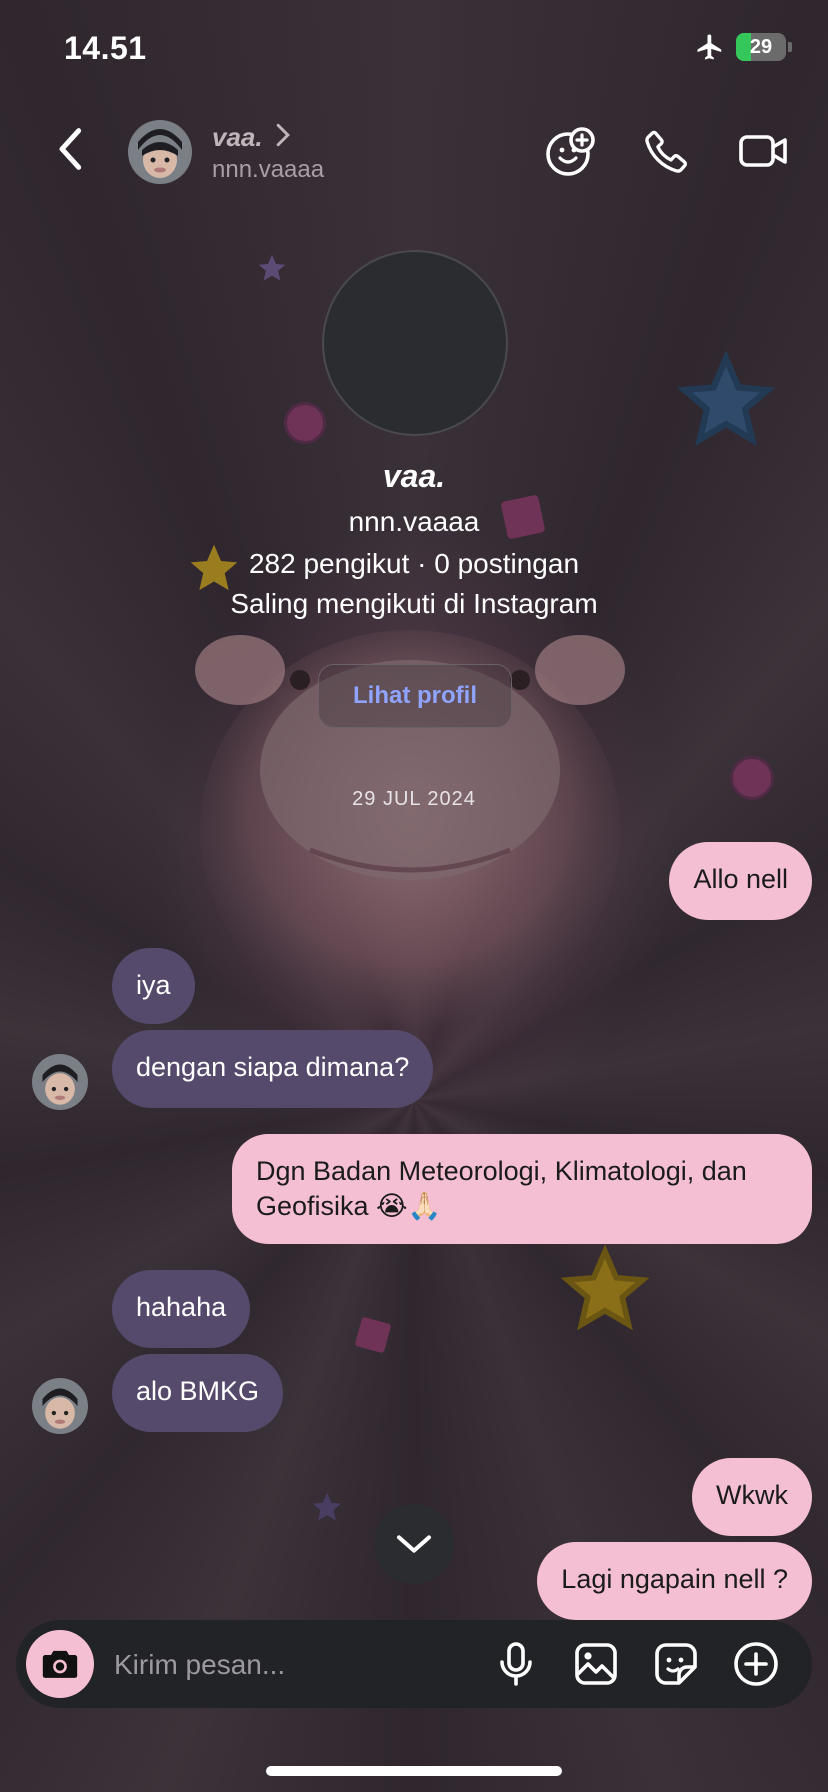  I want to click on message-line: Geofisika 😭🙏🏻, so click(349, 1206).